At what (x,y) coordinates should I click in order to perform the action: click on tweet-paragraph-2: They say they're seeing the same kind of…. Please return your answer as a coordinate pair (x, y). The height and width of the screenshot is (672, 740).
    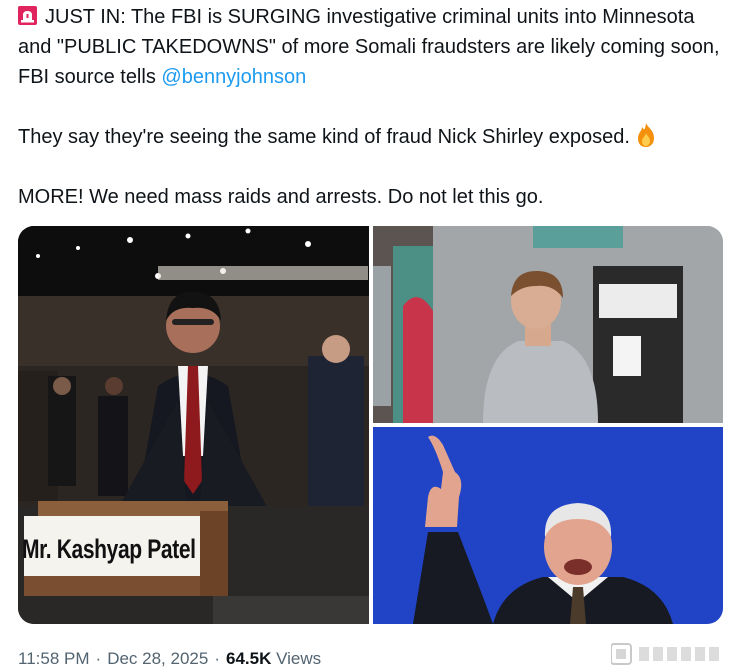
    Looking at the image, I should click on (370, 137).